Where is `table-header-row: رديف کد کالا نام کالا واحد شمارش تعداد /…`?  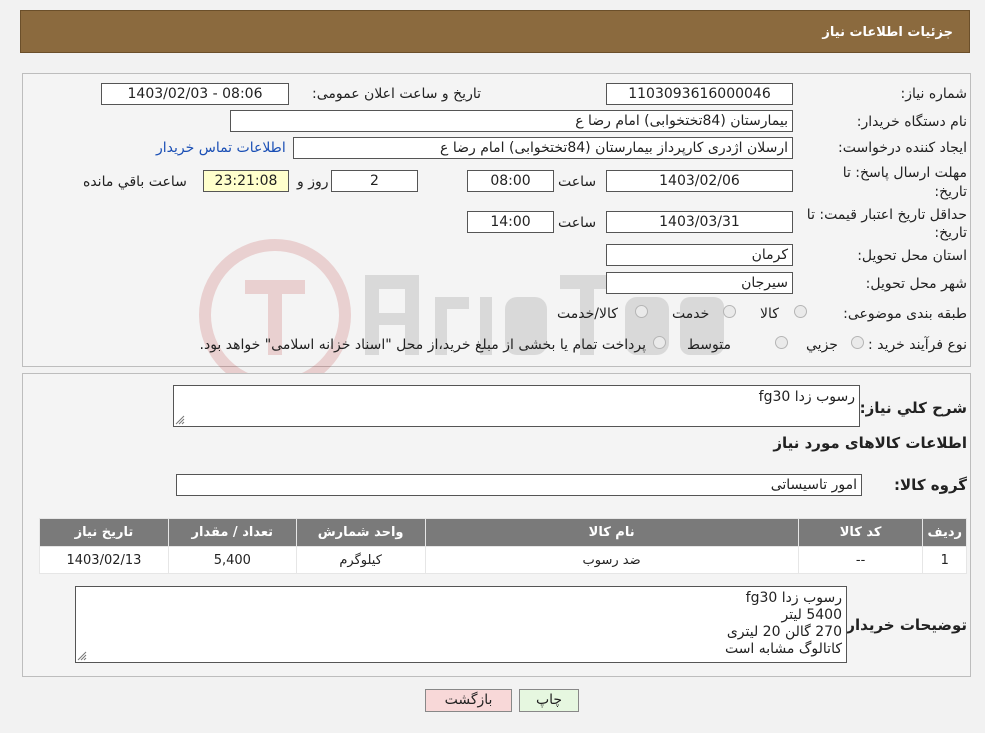
table-header-row: رديف کد کالا نام کالا واحد شمارش تعداد /… is located at coordinates (503, 532).